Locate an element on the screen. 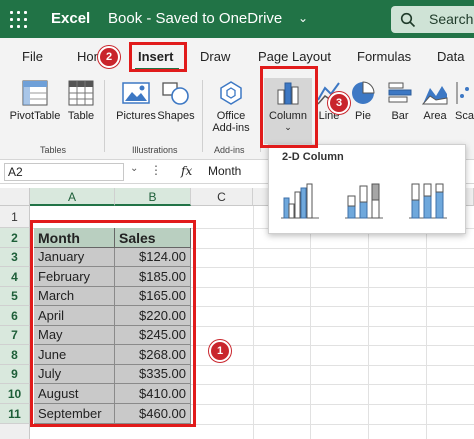 The height and width of the screenshot is (439, 474). pictures-label: Pictures is located at coordinates (136, 116).